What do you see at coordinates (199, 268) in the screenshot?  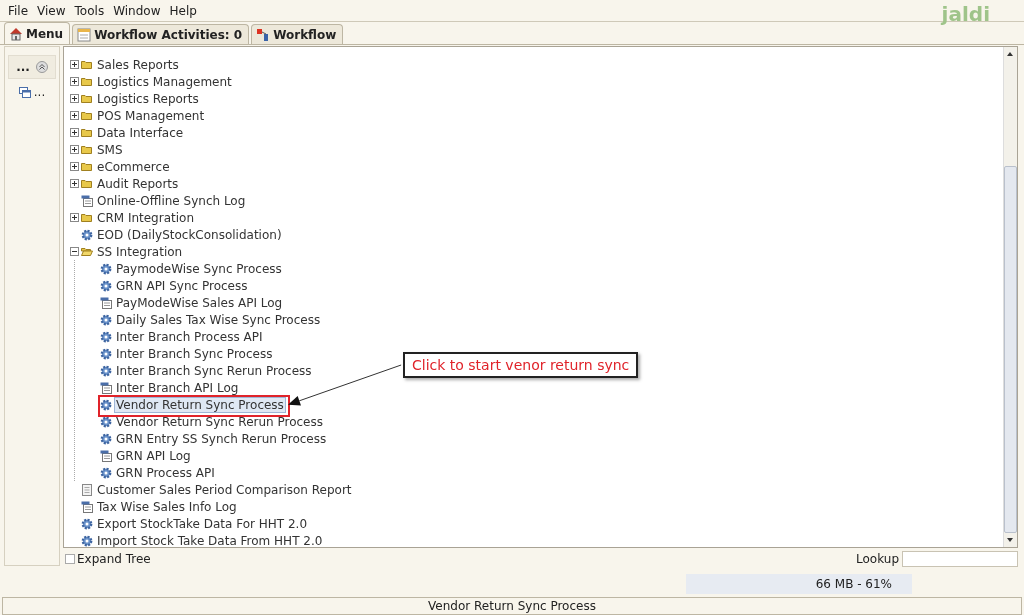 I see `tree-item: PaymodeWise Sync Process` at bounding box center [199, 268].